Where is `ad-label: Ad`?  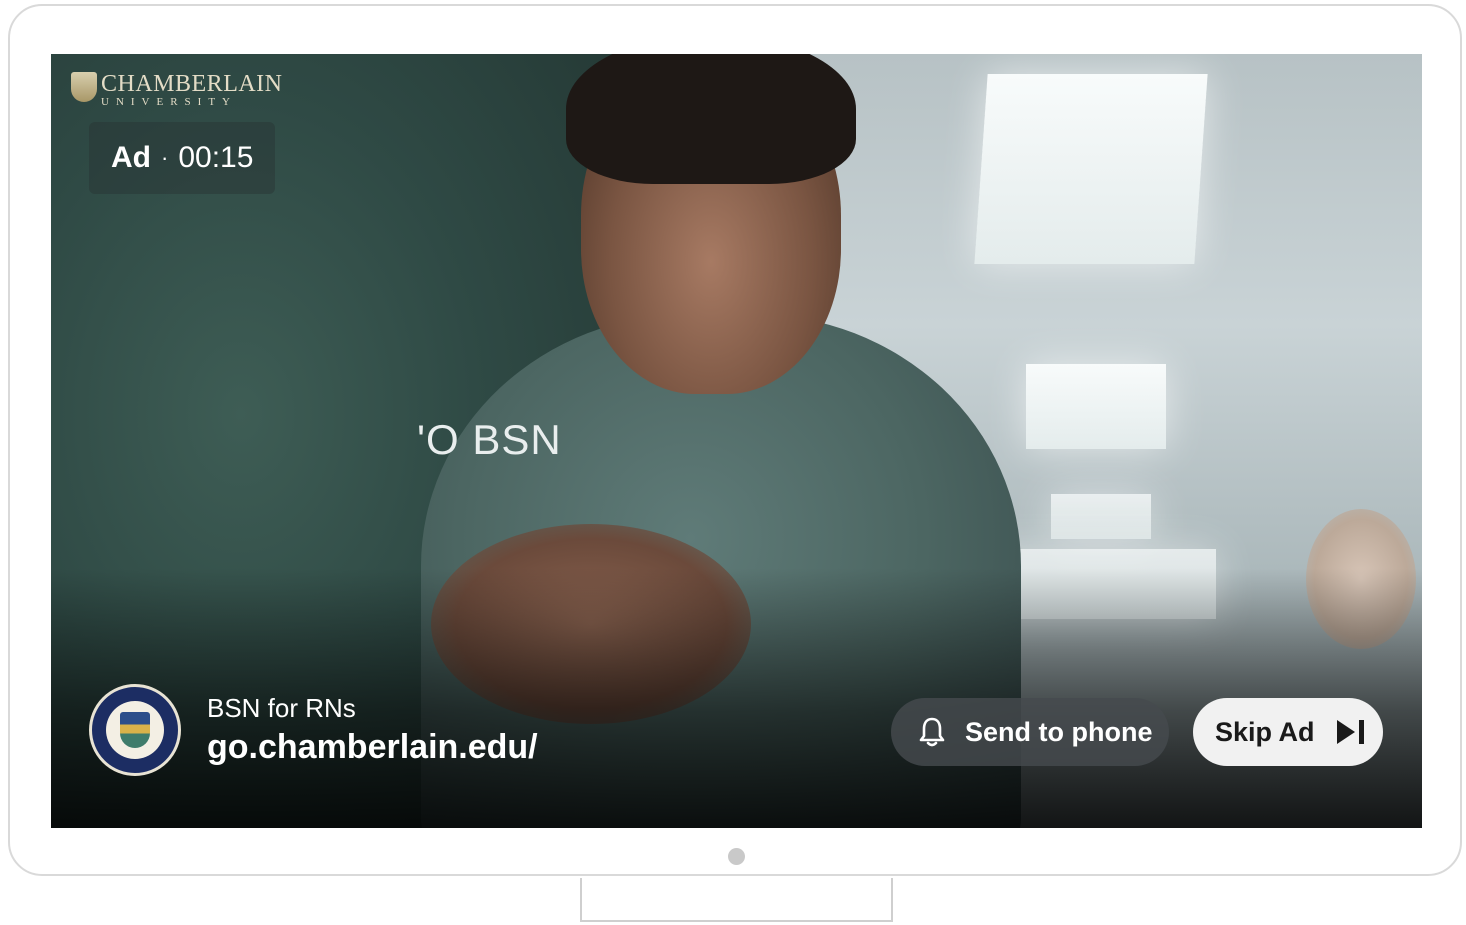
ad-label: Ad is located at coordinates (131, 157).